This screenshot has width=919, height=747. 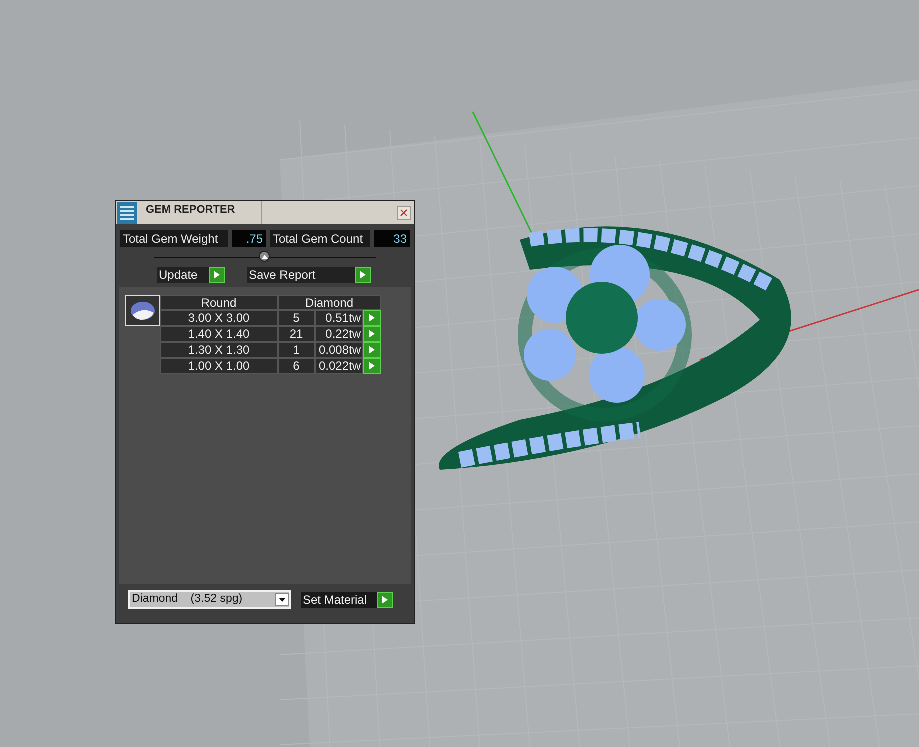 What do you see at coordinates (296, 318) in the screenshot?
I see `table-cell: 5` at bounding box center [296, 318].